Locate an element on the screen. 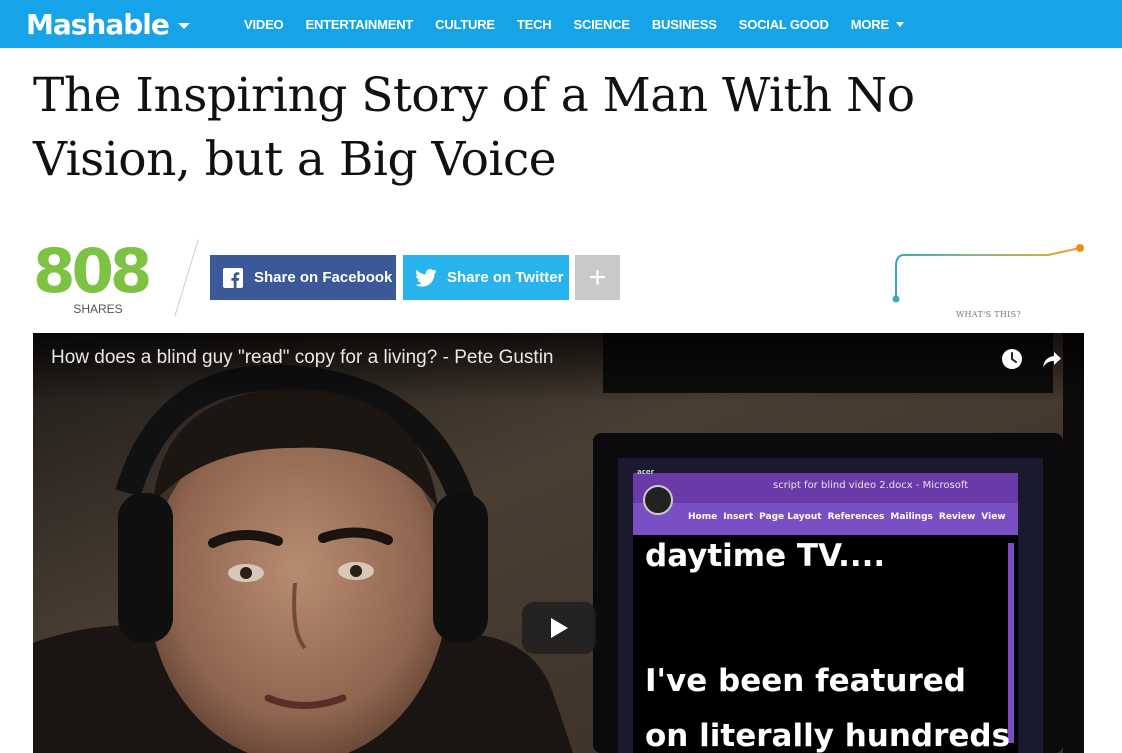 This screenshot has height=753, width=1122. nav-item-culture: CULTURE is located at coordinates (465, 24).